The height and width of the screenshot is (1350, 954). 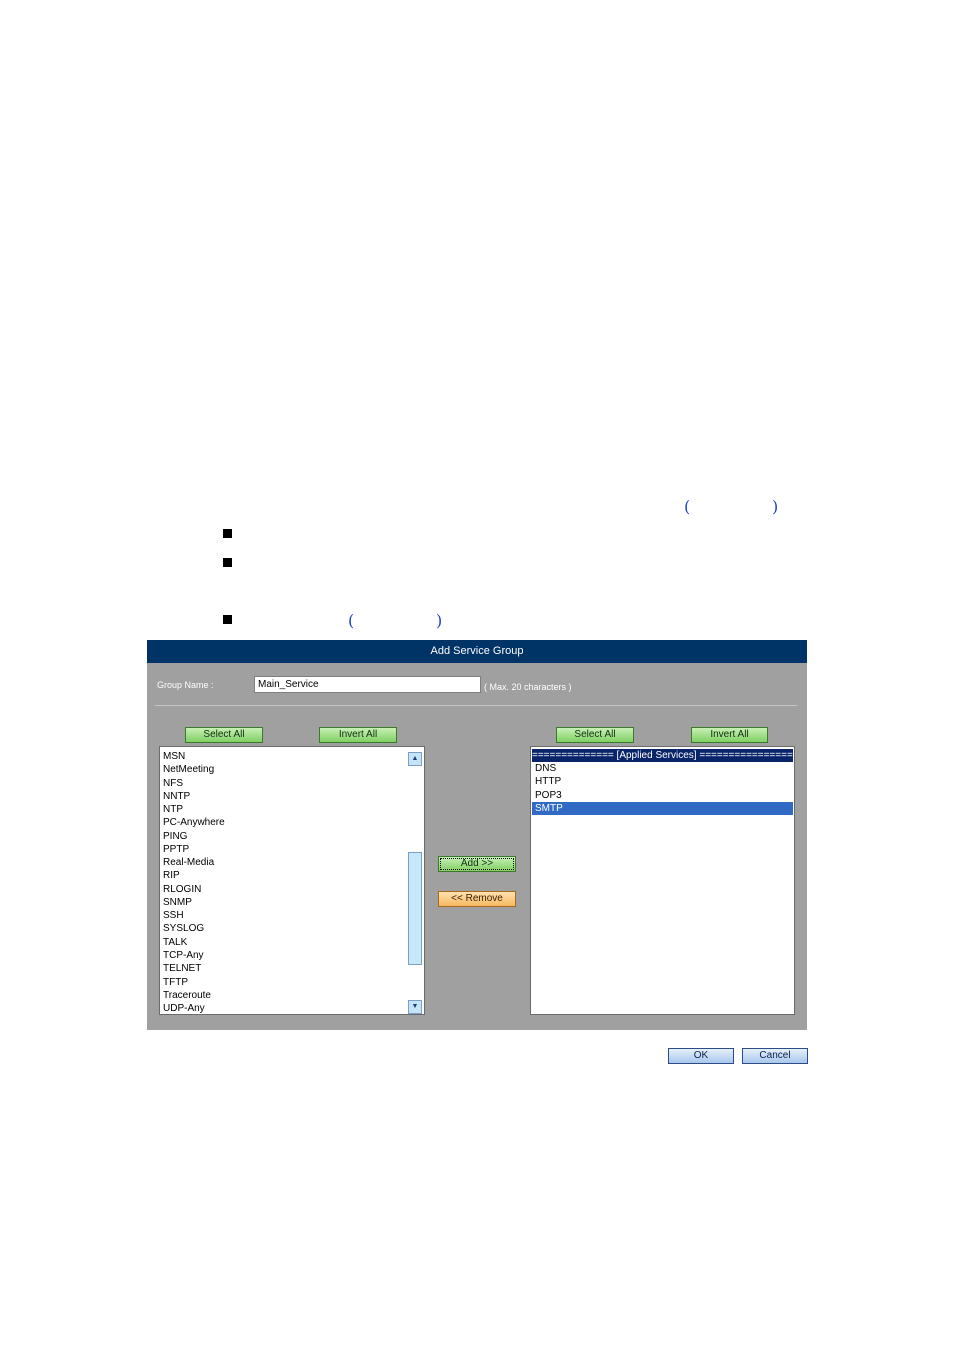 What do you see at coordinates (662, 808) in the screenshot?
I see `applied-service-item: SMTP` at bounding box center [662, 808].